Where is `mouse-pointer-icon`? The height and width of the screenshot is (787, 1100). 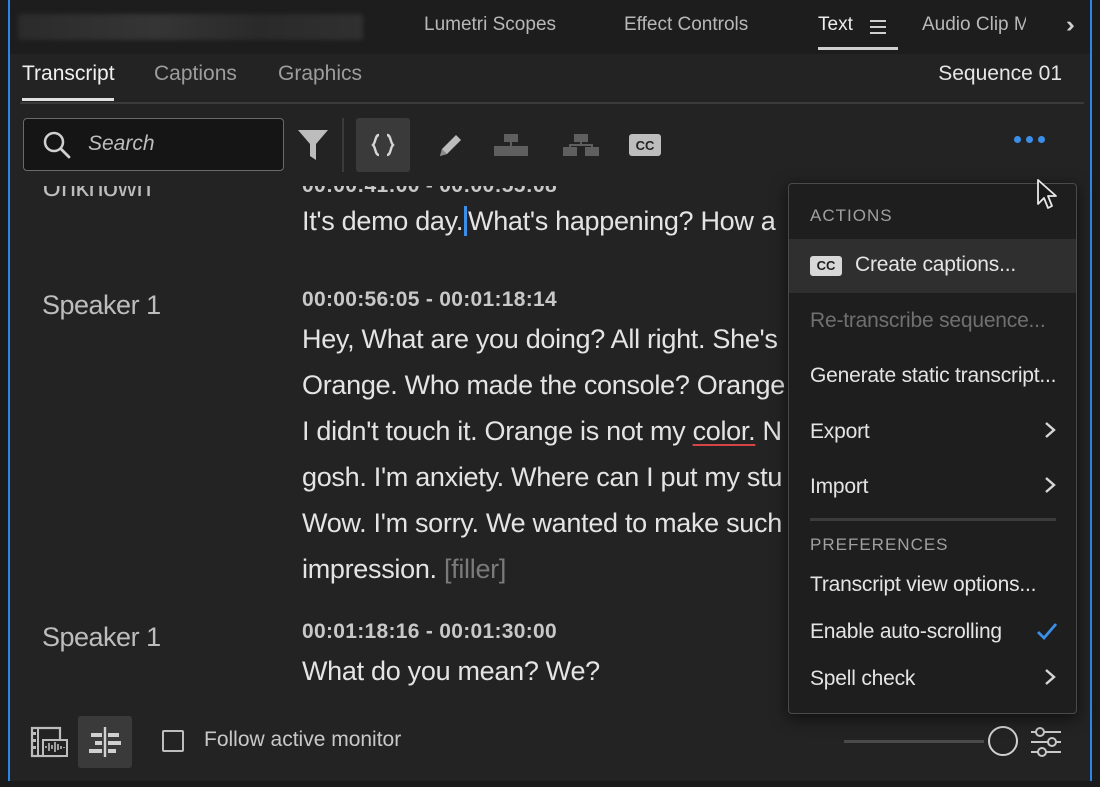
mouse-pointer-icon is located at coordinates (1047, 194).